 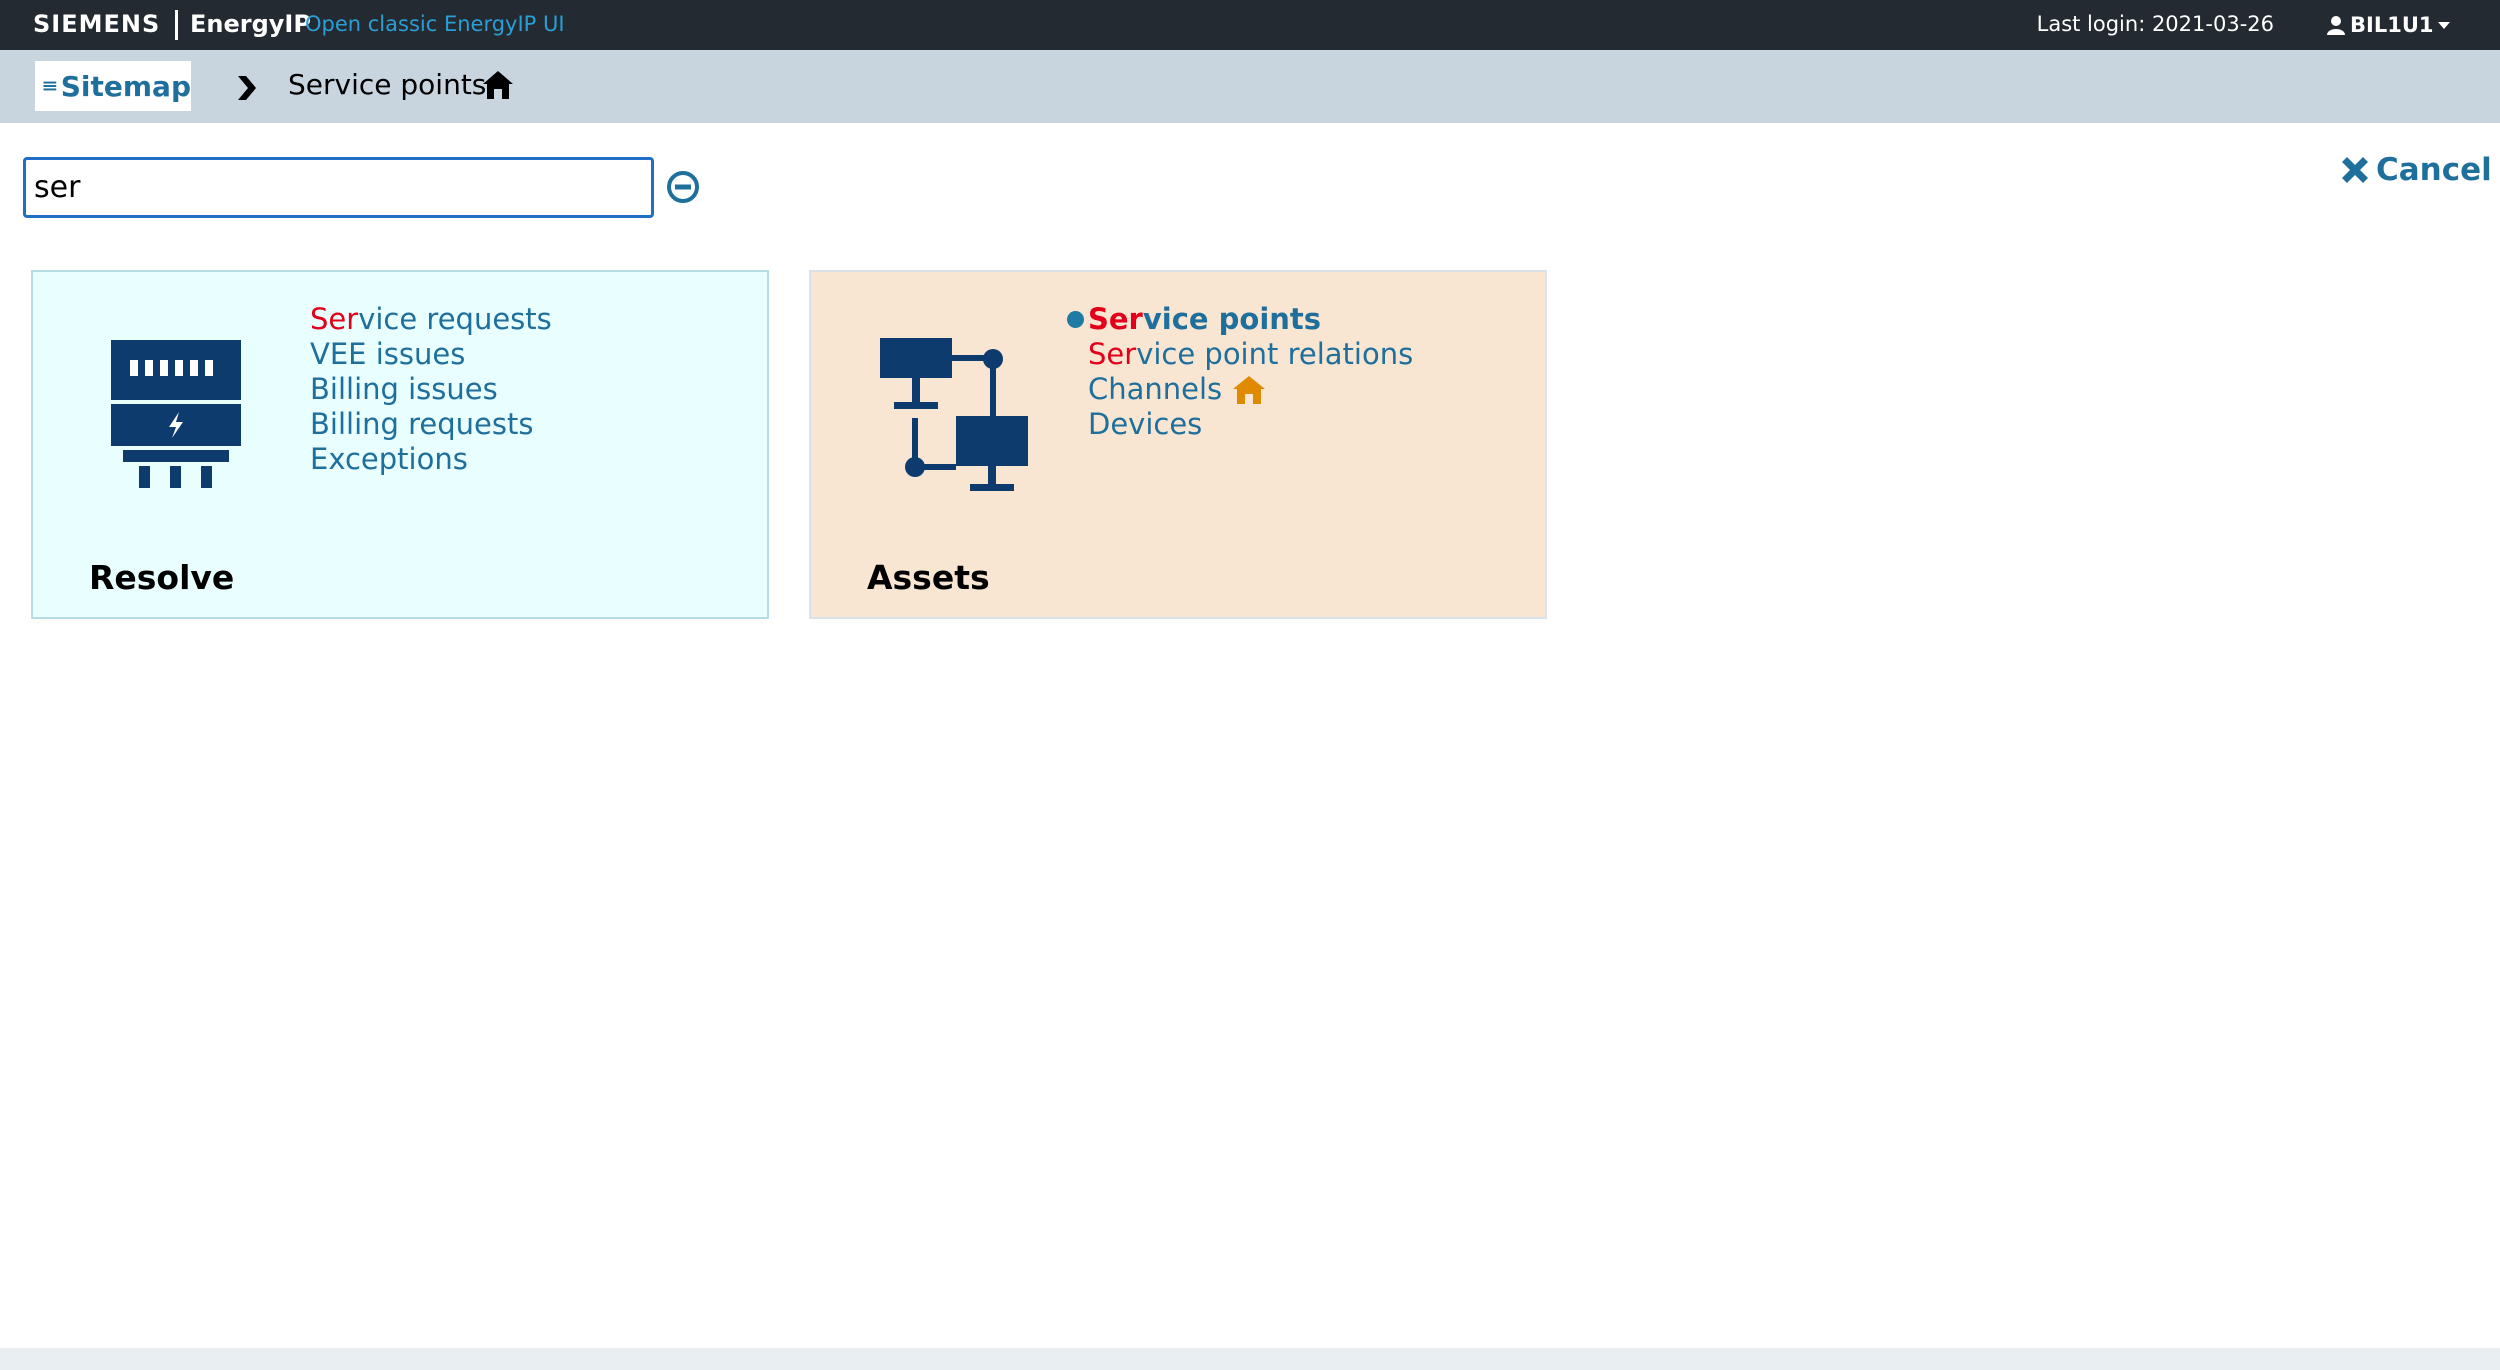 What do you see at coordinates (431, 354) in the screenshot?
I see `link-vee-issues: VEE issues` at bounding box center [431, 354].